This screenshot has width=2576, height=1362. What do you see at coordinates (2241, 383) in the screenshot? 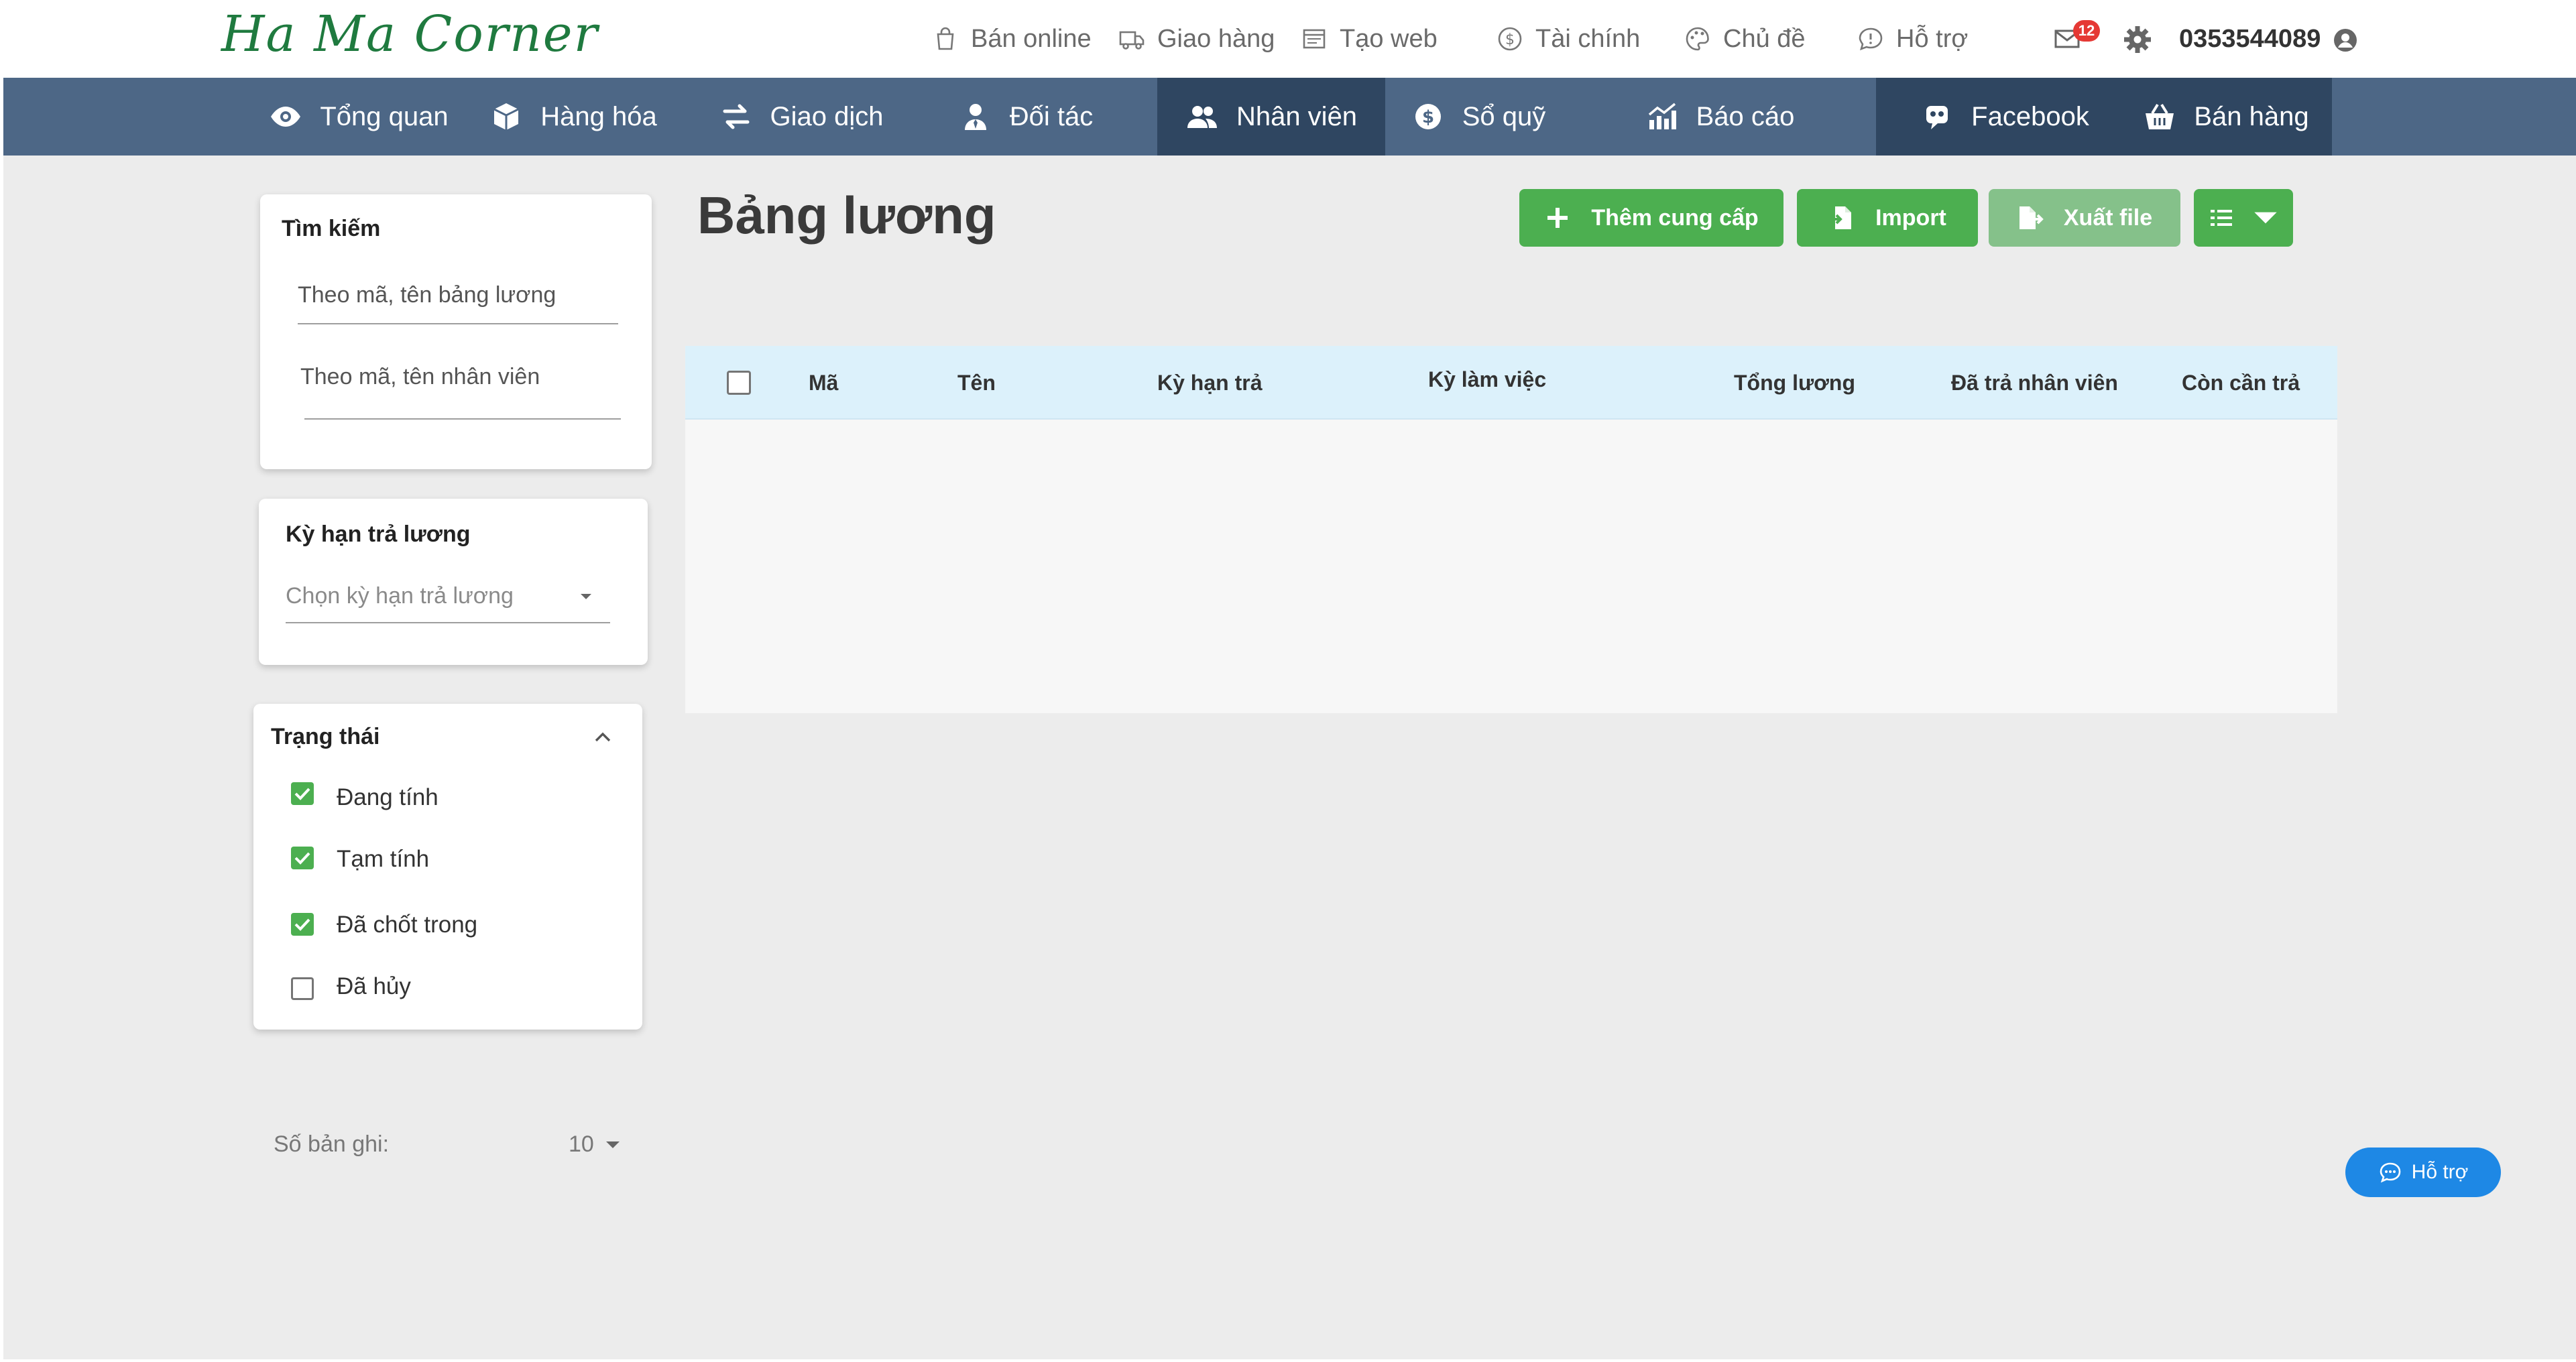
I see `column-header-con-can-tra: Còn cần trả` at bounding box center [2241, 383].